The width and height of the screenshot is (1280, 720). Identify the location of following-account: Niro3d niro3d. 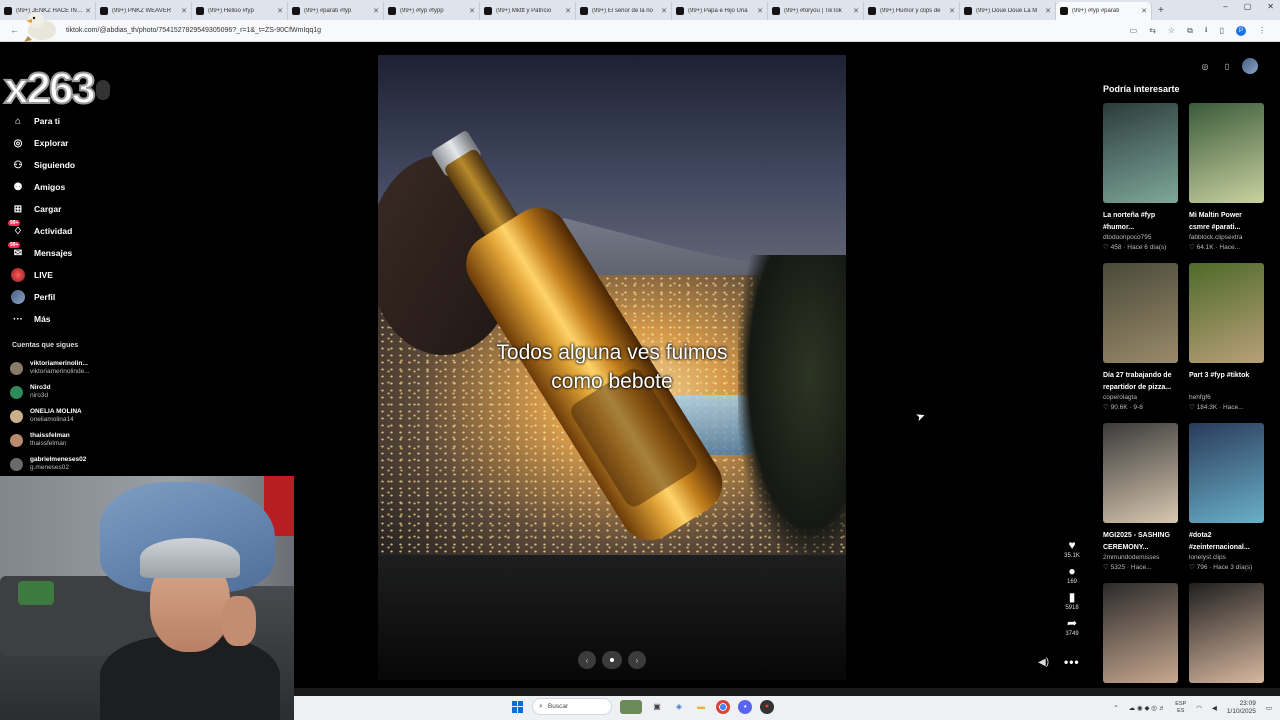
(65, 392).